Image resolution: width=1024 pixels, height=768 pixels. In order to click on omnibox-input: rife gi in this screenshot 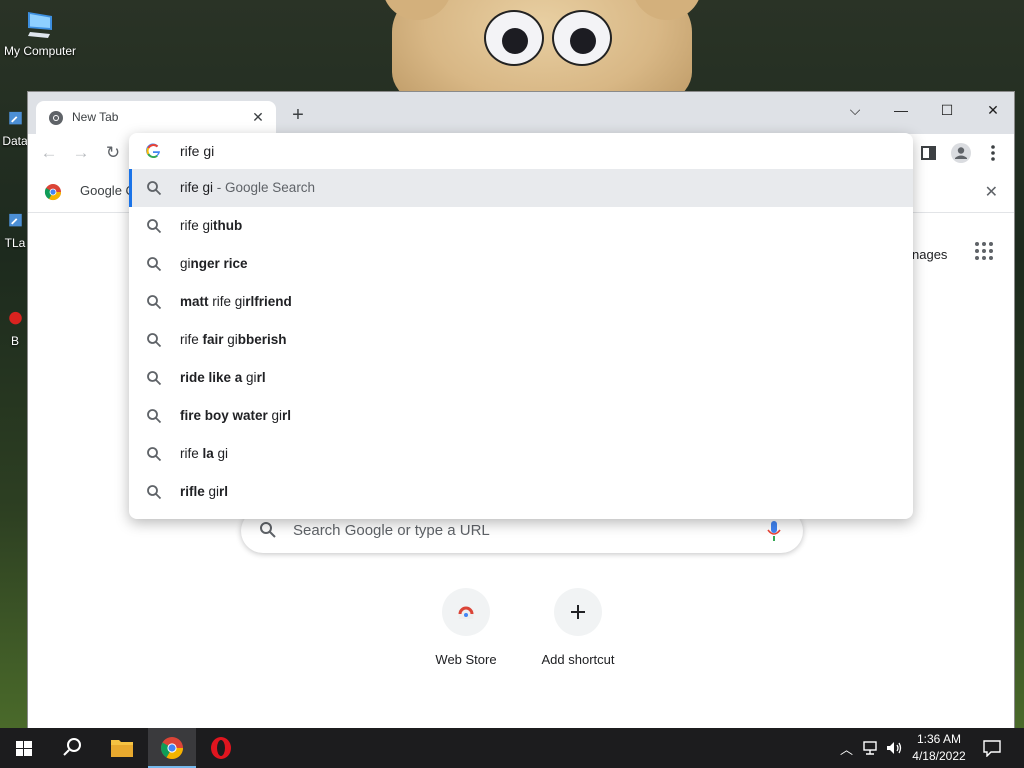, I will do `click(197, 151)`.